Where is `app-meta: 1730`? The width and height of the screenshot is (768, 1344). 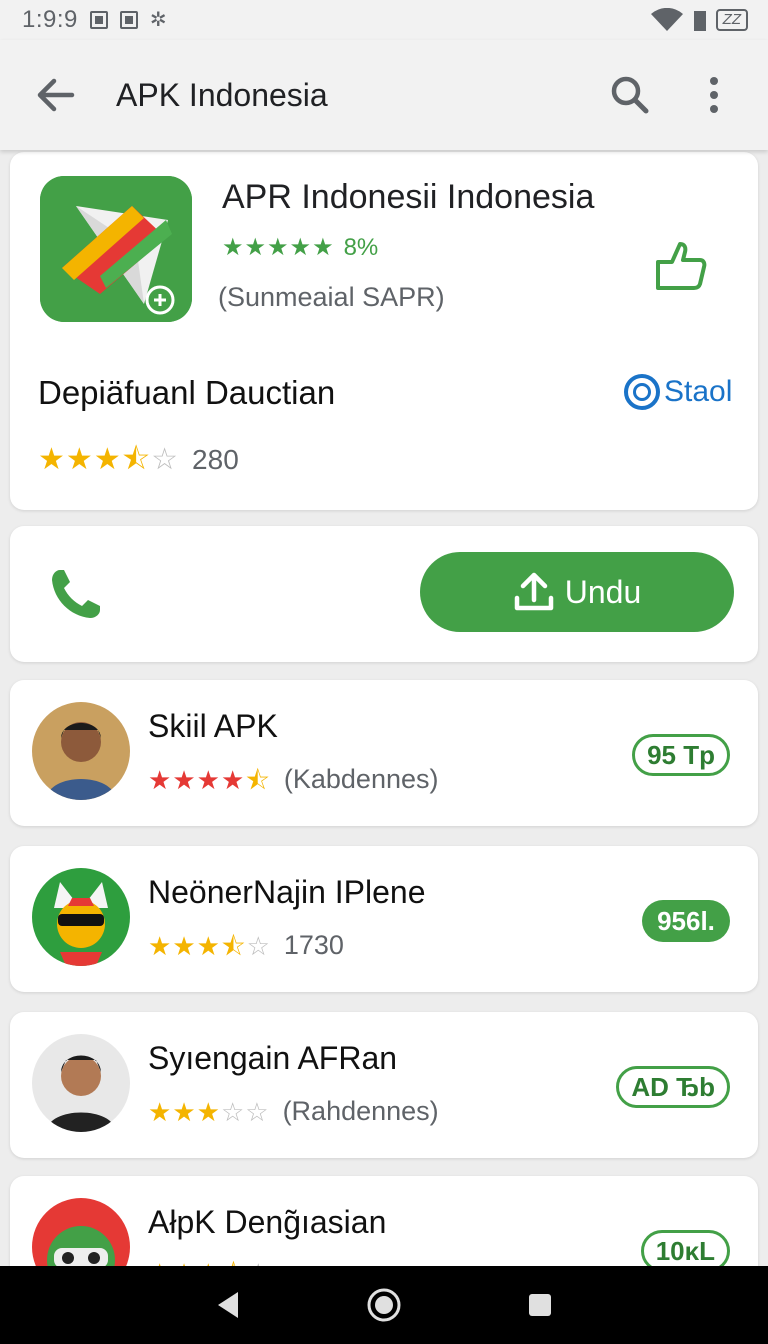
app-meta: 1730 is located at coordinates (313, 945).